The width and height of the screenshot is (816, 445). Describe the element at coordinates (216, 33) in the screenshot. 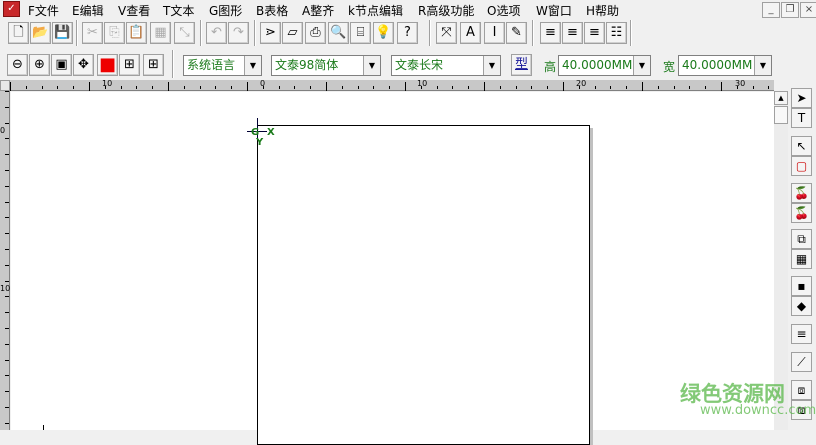

I see `undo-icon: ↶` at that location.